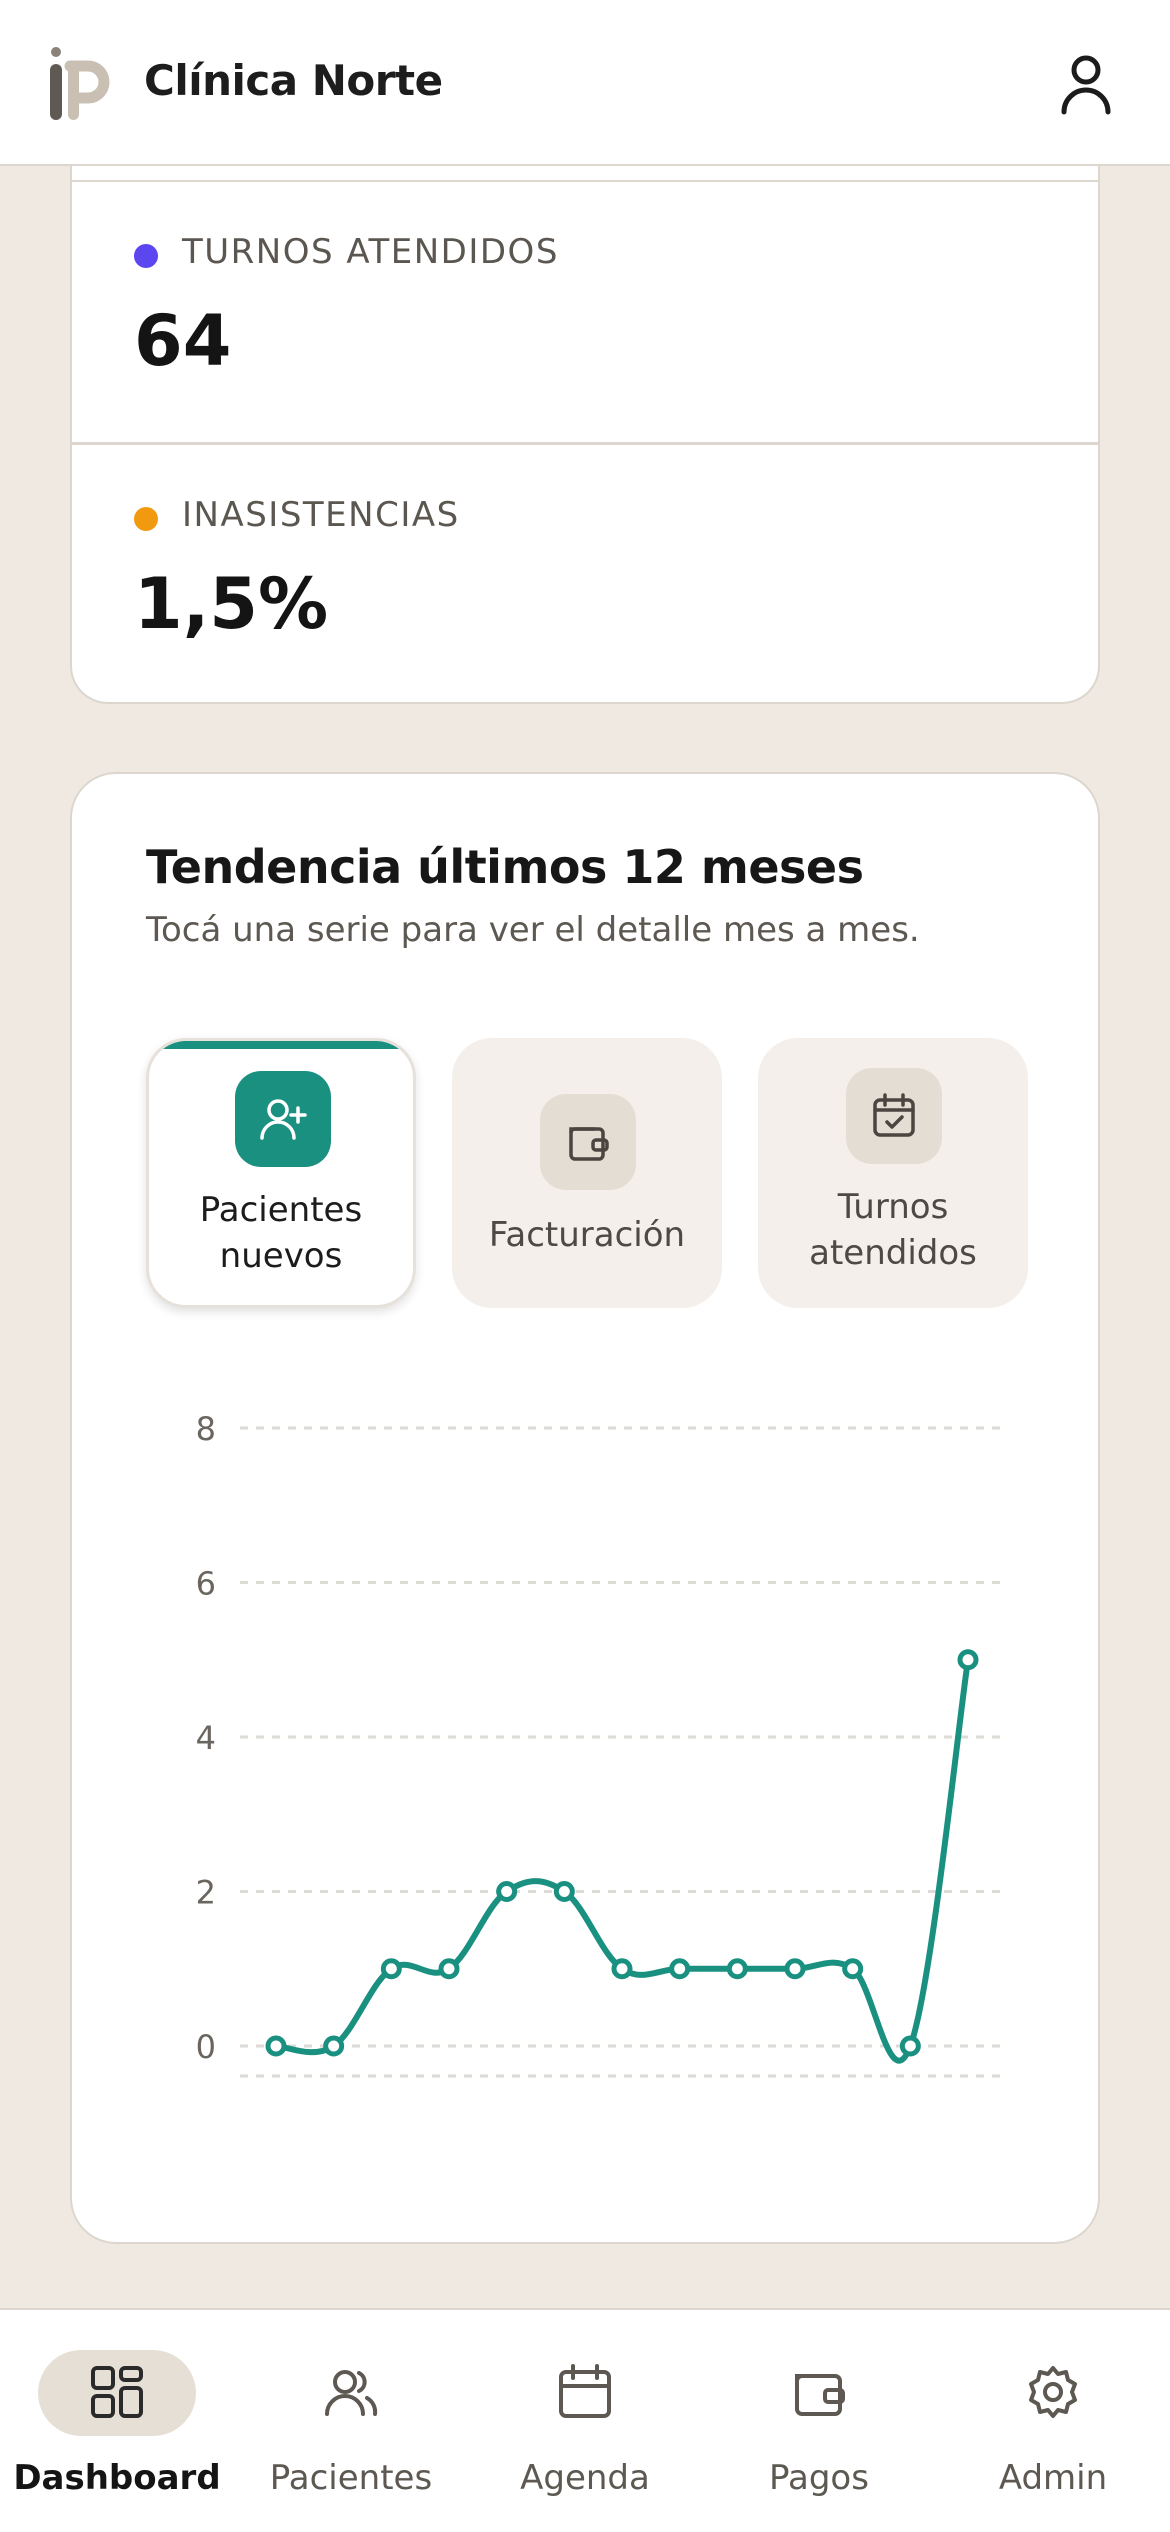  Describe the element at coordinates (117, 2392) in the screenshot. I see `dashboard-icon` at that location.